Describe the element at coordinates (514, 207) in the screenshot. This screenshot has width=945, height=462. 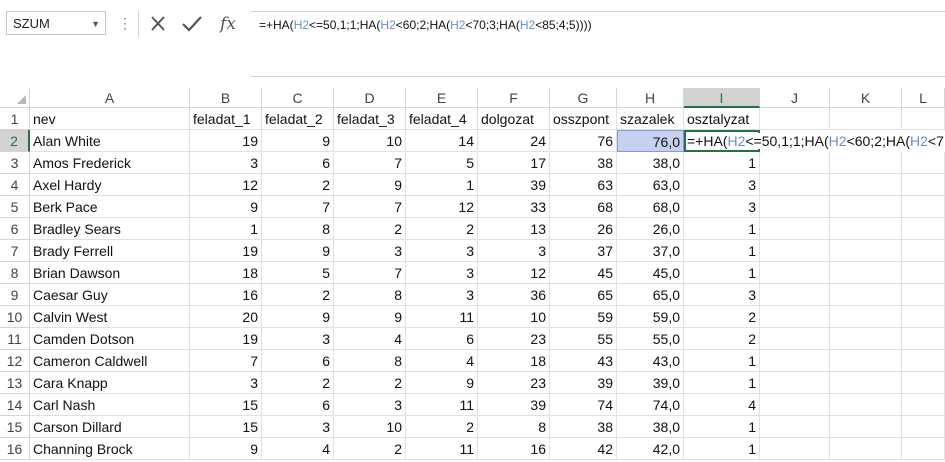
I see `table-cell: 33` at that location.